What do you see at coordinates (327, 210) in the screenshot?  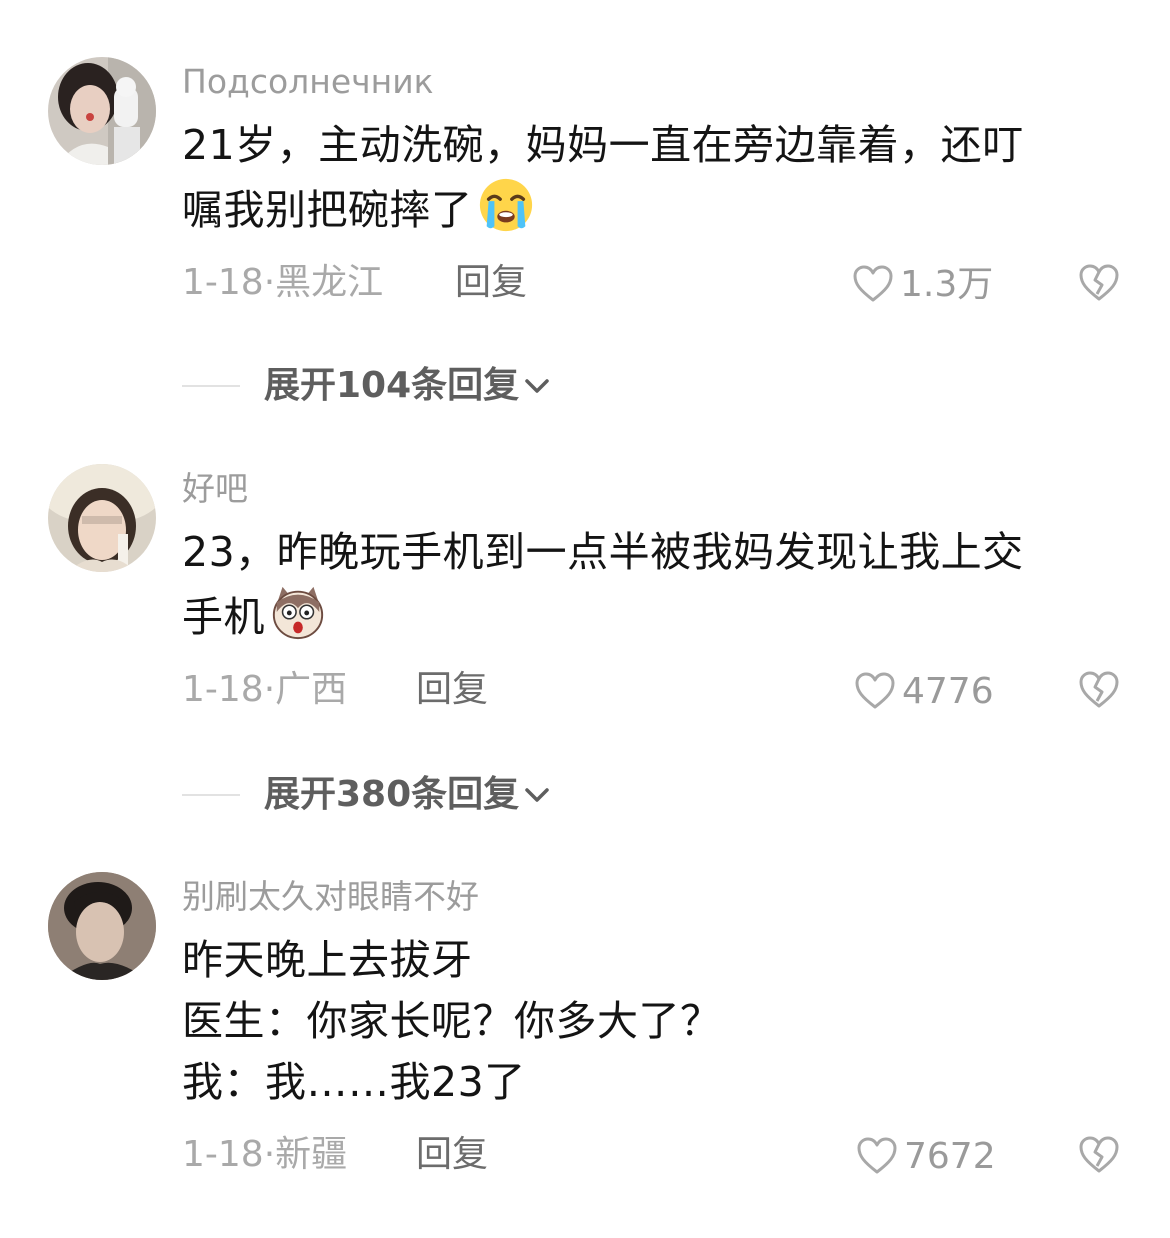 I see `comment-text-segment: 嘱我别把碗摔了` at bounding box center [327, 210].